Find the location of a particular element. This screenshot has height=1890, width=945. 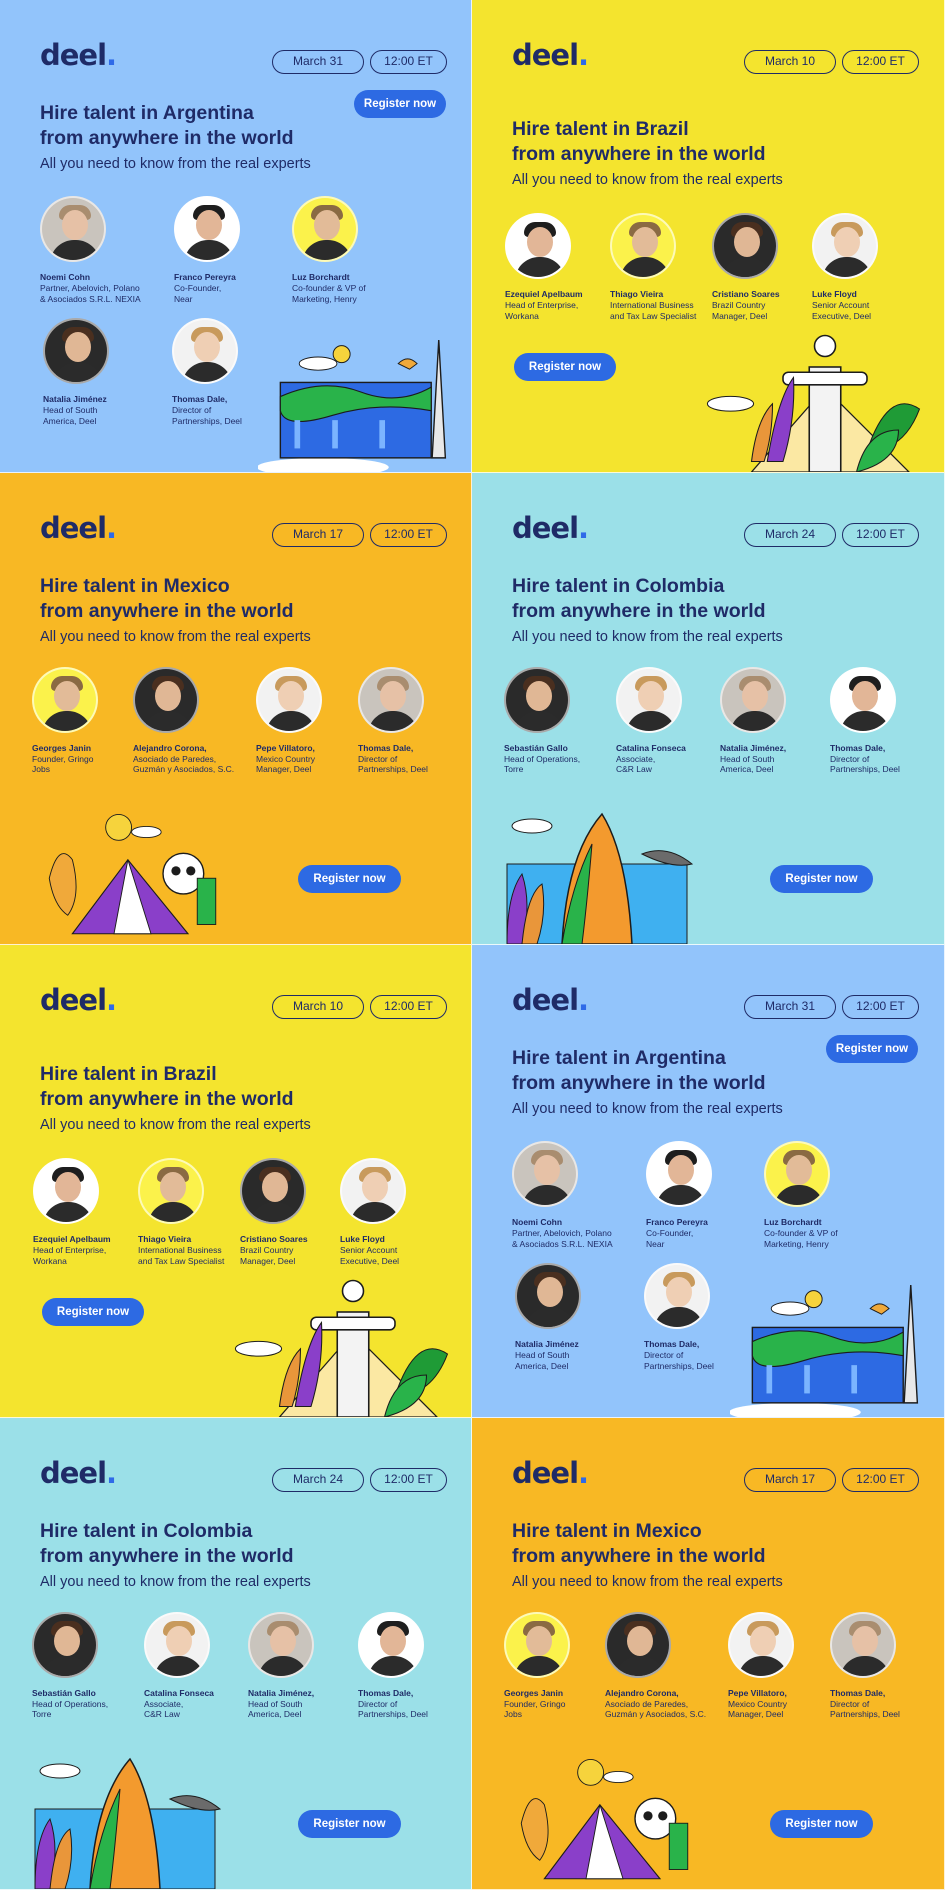

speaker-company: Guzmán y Asociados, S.C. is located at coordinates (184, 769).